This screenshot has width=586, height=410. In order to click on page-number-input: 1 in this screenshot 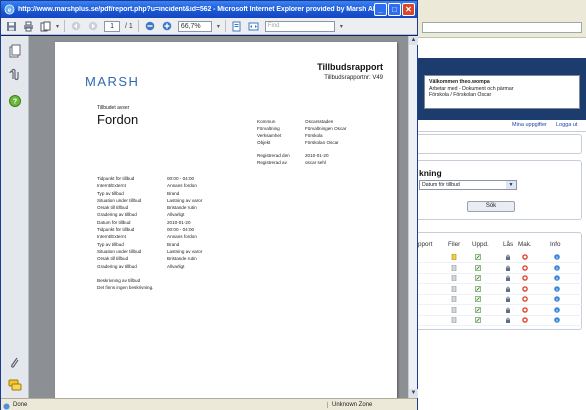, I will do `click(112, 26)`.